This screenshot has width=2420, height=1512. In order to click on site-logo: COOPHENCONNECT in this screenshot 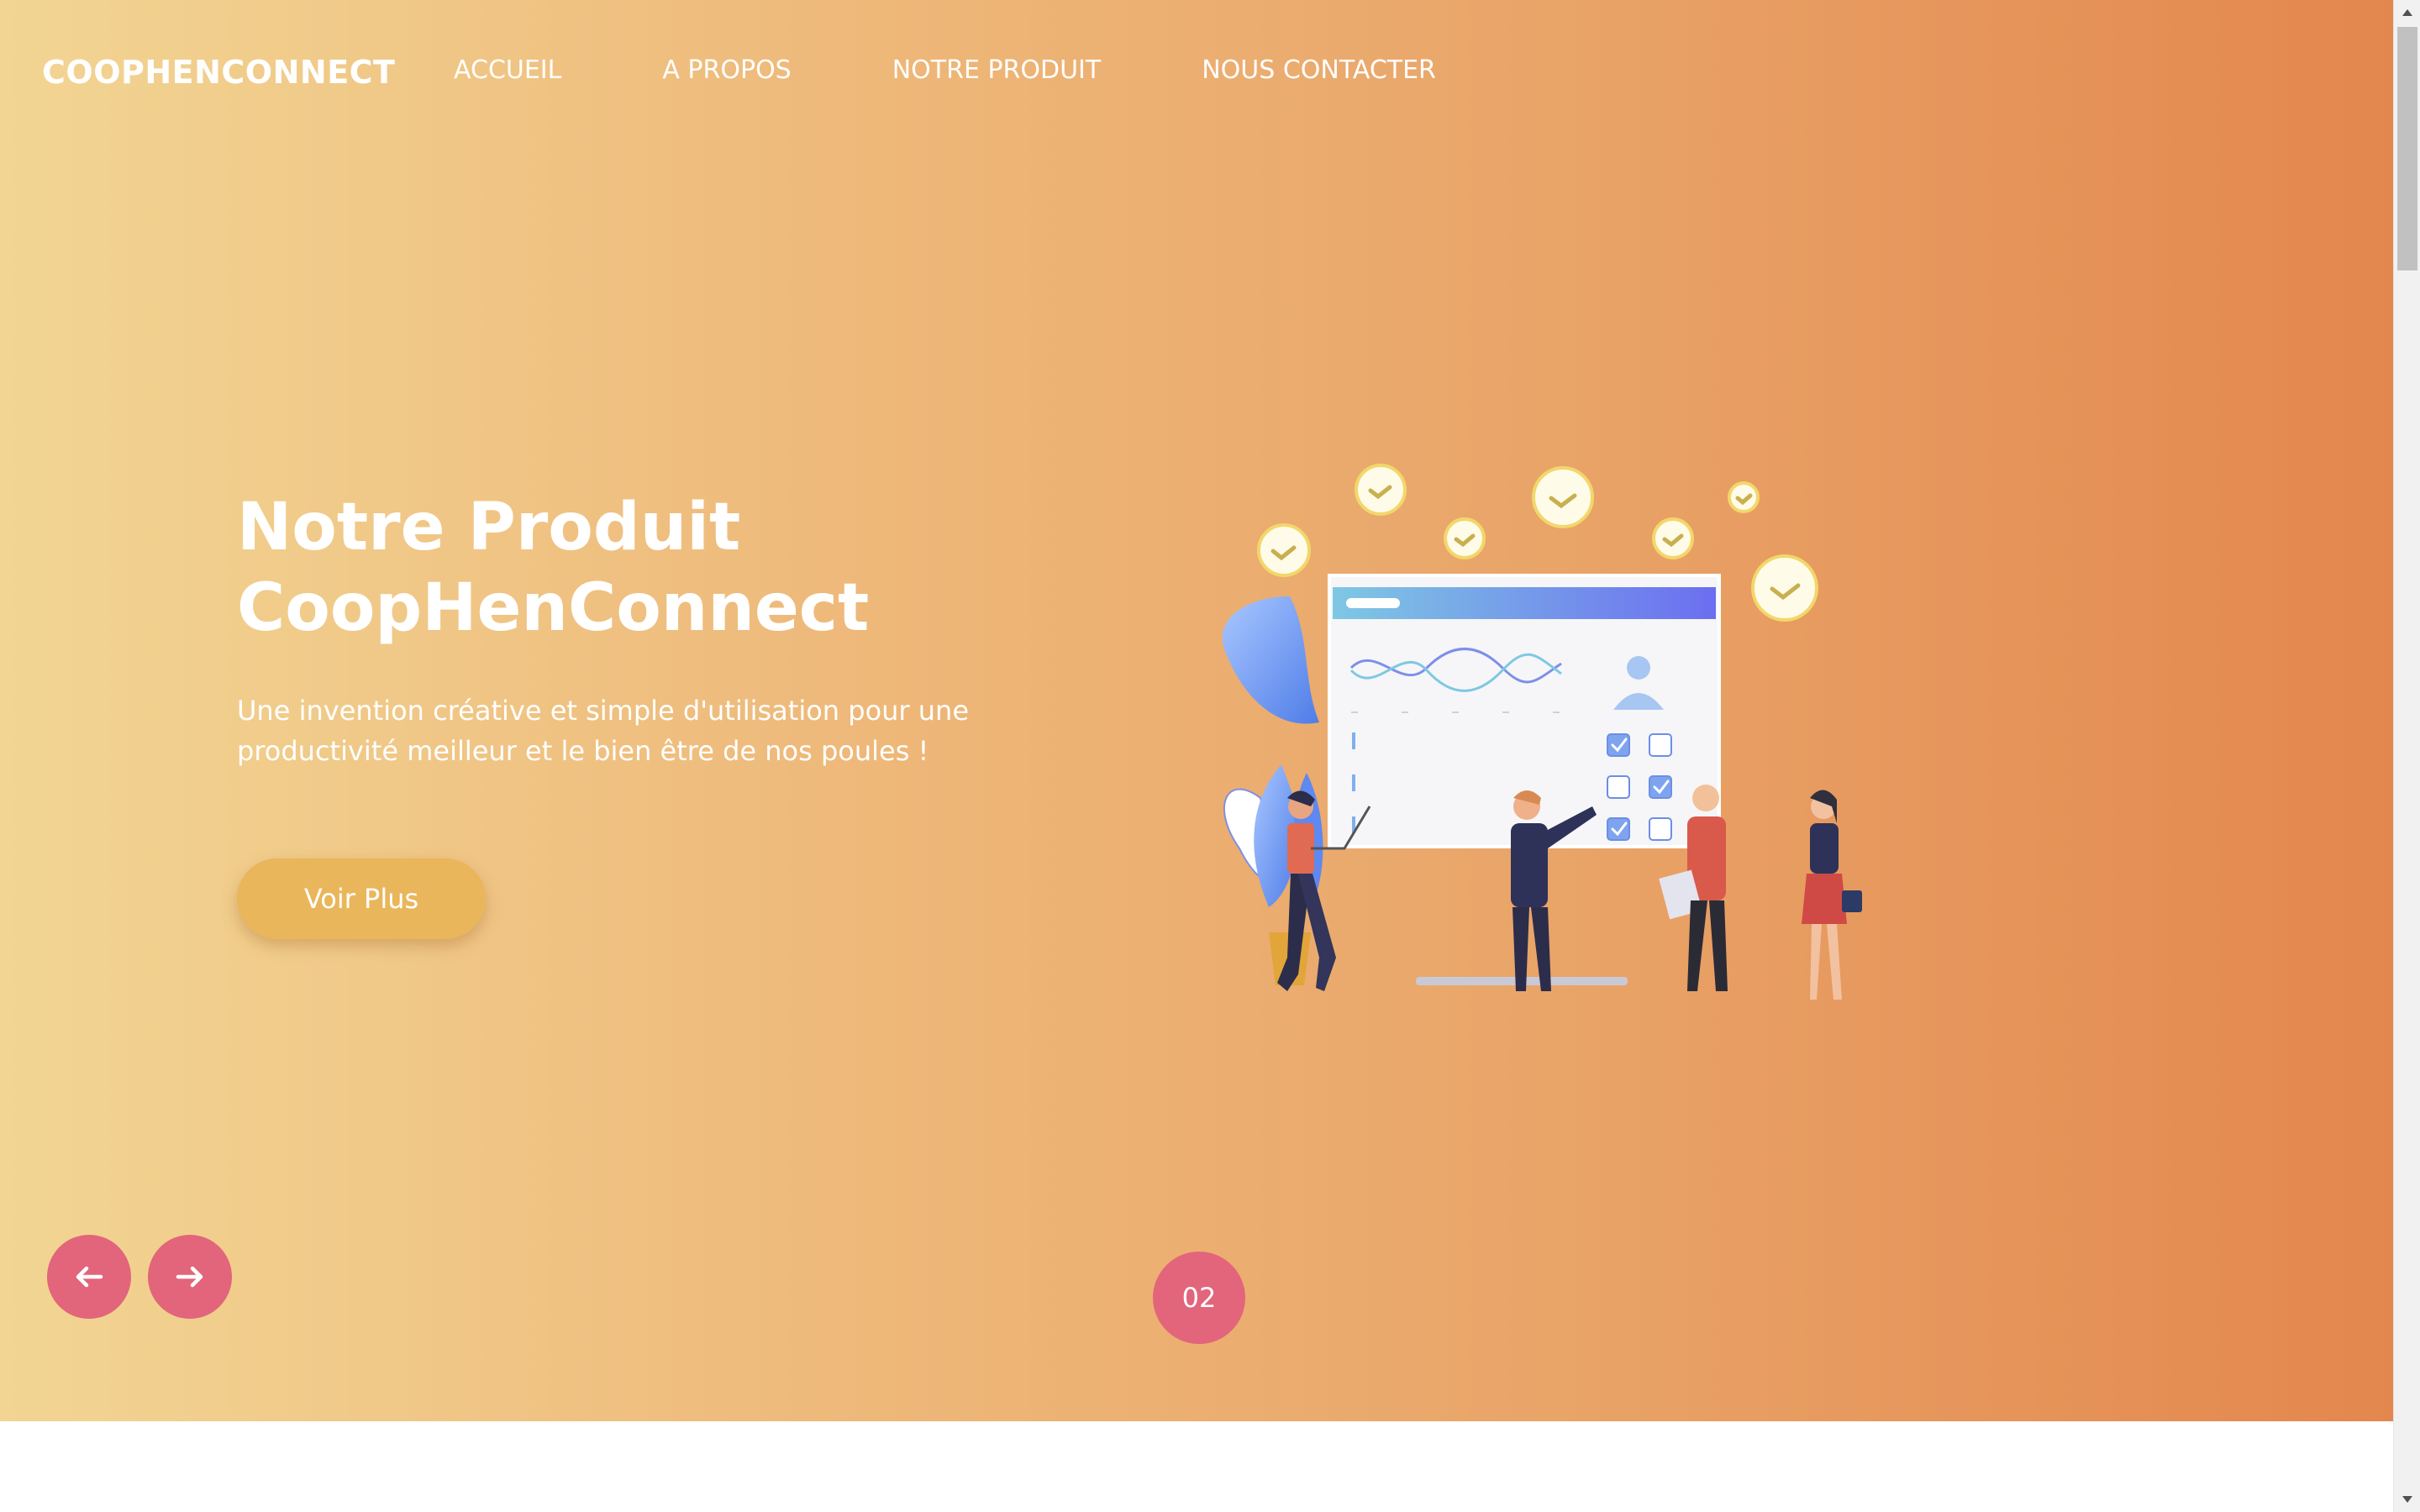, I will do `click(218, 72)`.